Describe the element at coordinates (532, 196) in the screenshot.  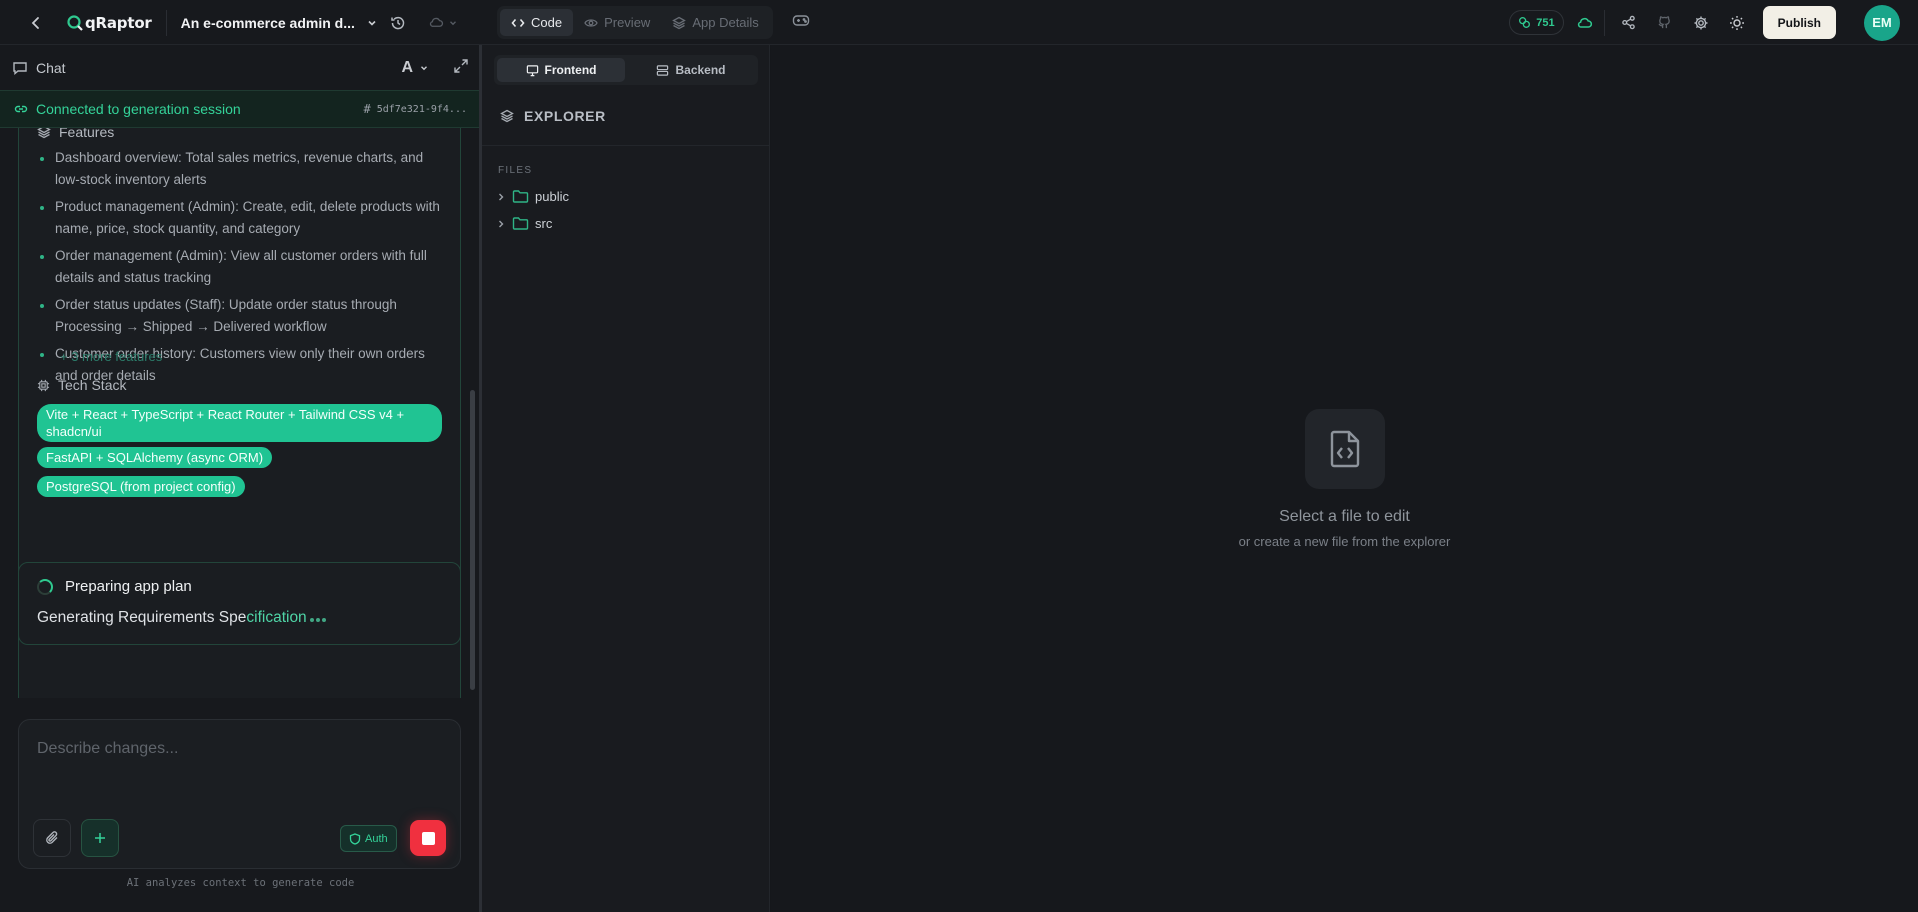
I see `folder-public: public` at that location.